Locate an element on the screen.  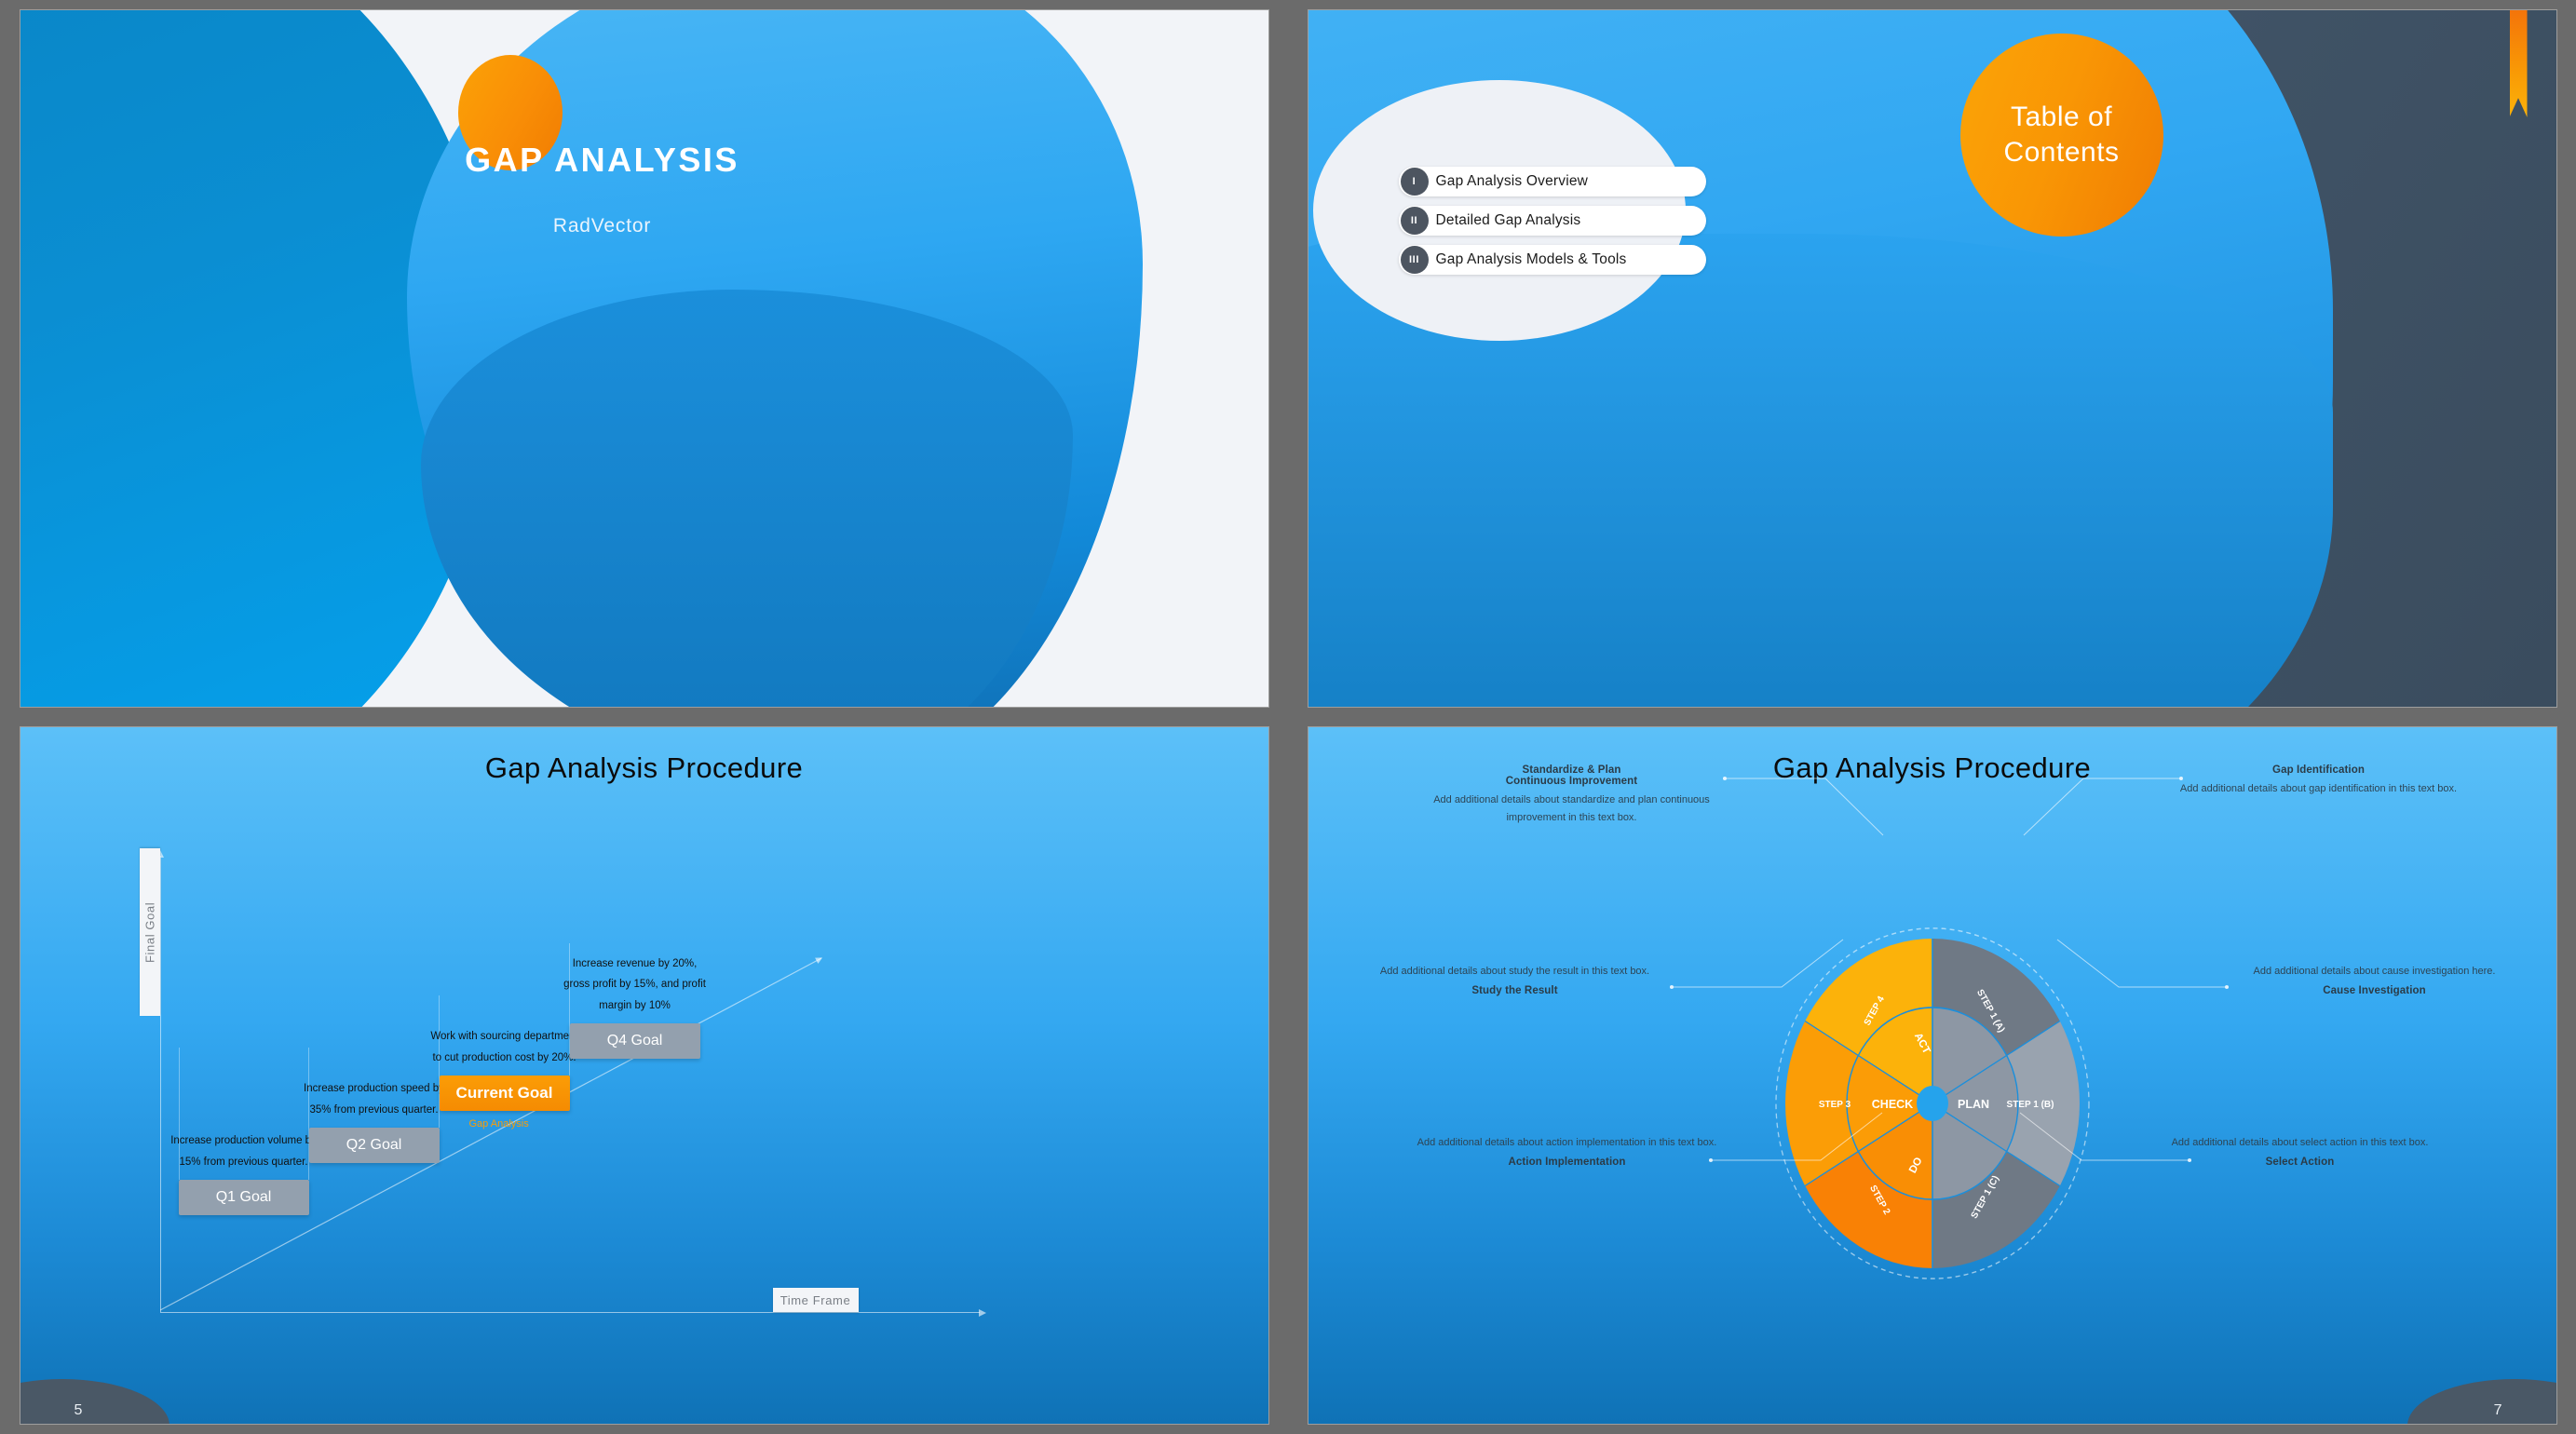
stair-step-label: Q2 Goal is located at coordinates (374, 1145).